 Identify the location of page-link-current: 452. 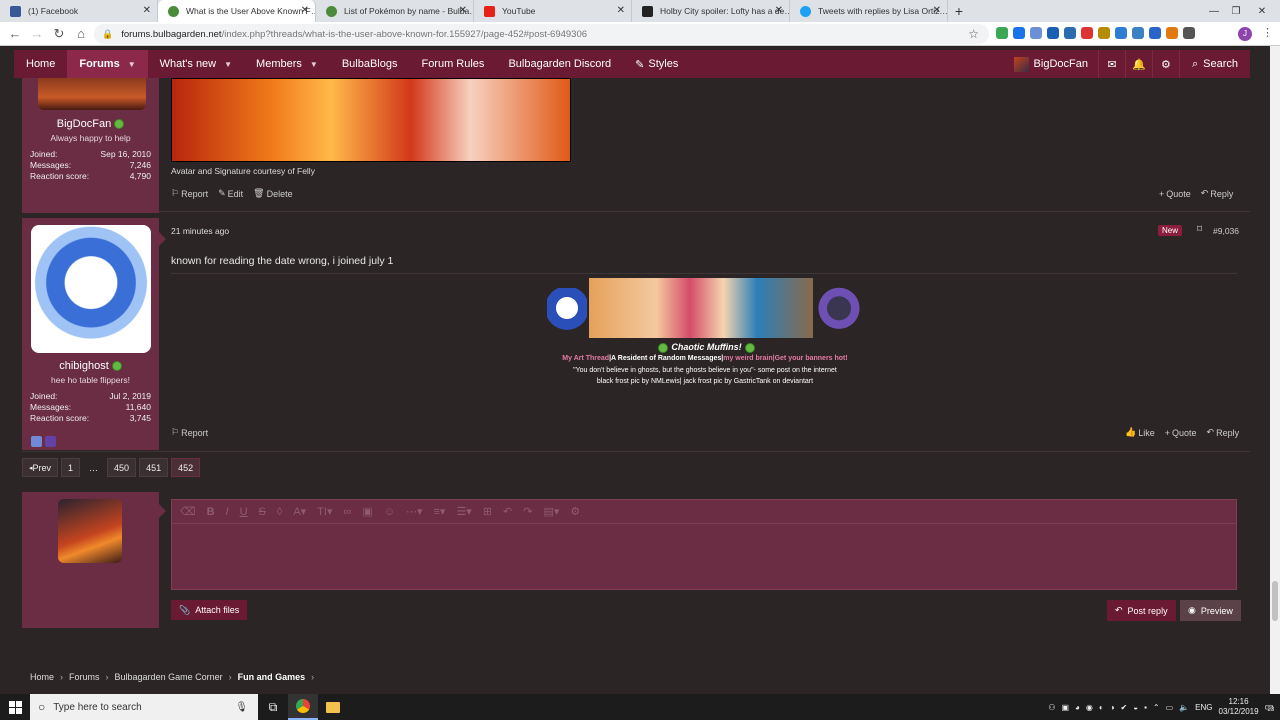
(186, 467).